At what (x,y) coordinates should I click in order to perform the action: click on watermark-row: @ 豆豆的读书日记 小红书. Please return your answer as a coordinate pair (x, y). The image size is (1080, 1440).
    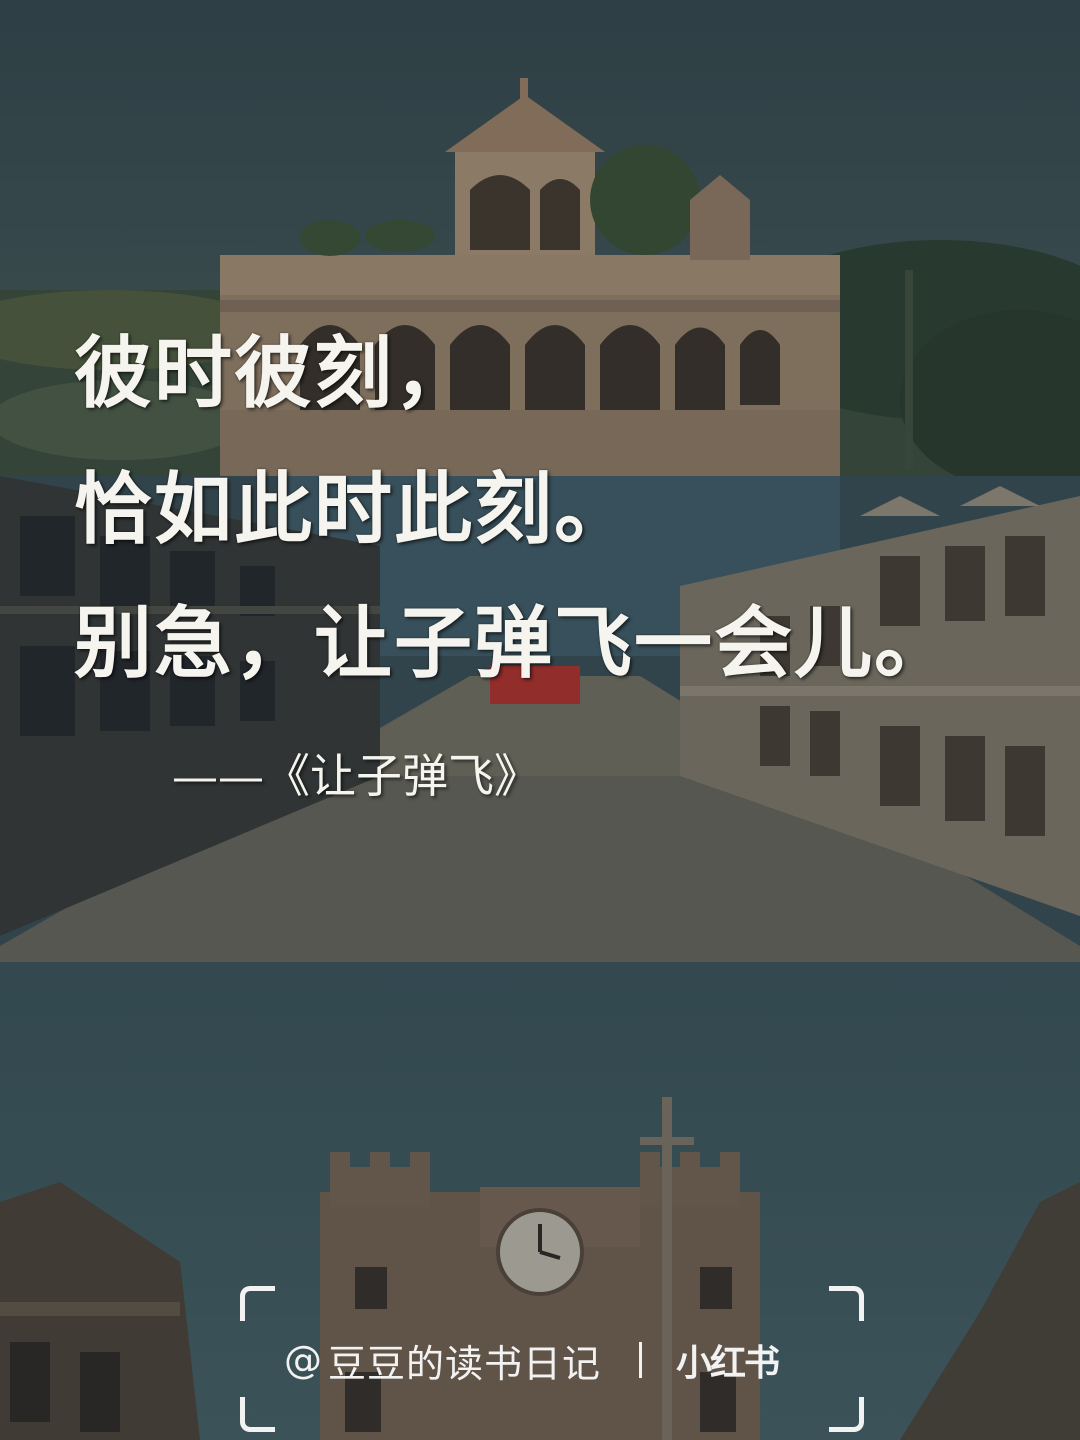
    Looking at the image, I should click on (532, 1361).